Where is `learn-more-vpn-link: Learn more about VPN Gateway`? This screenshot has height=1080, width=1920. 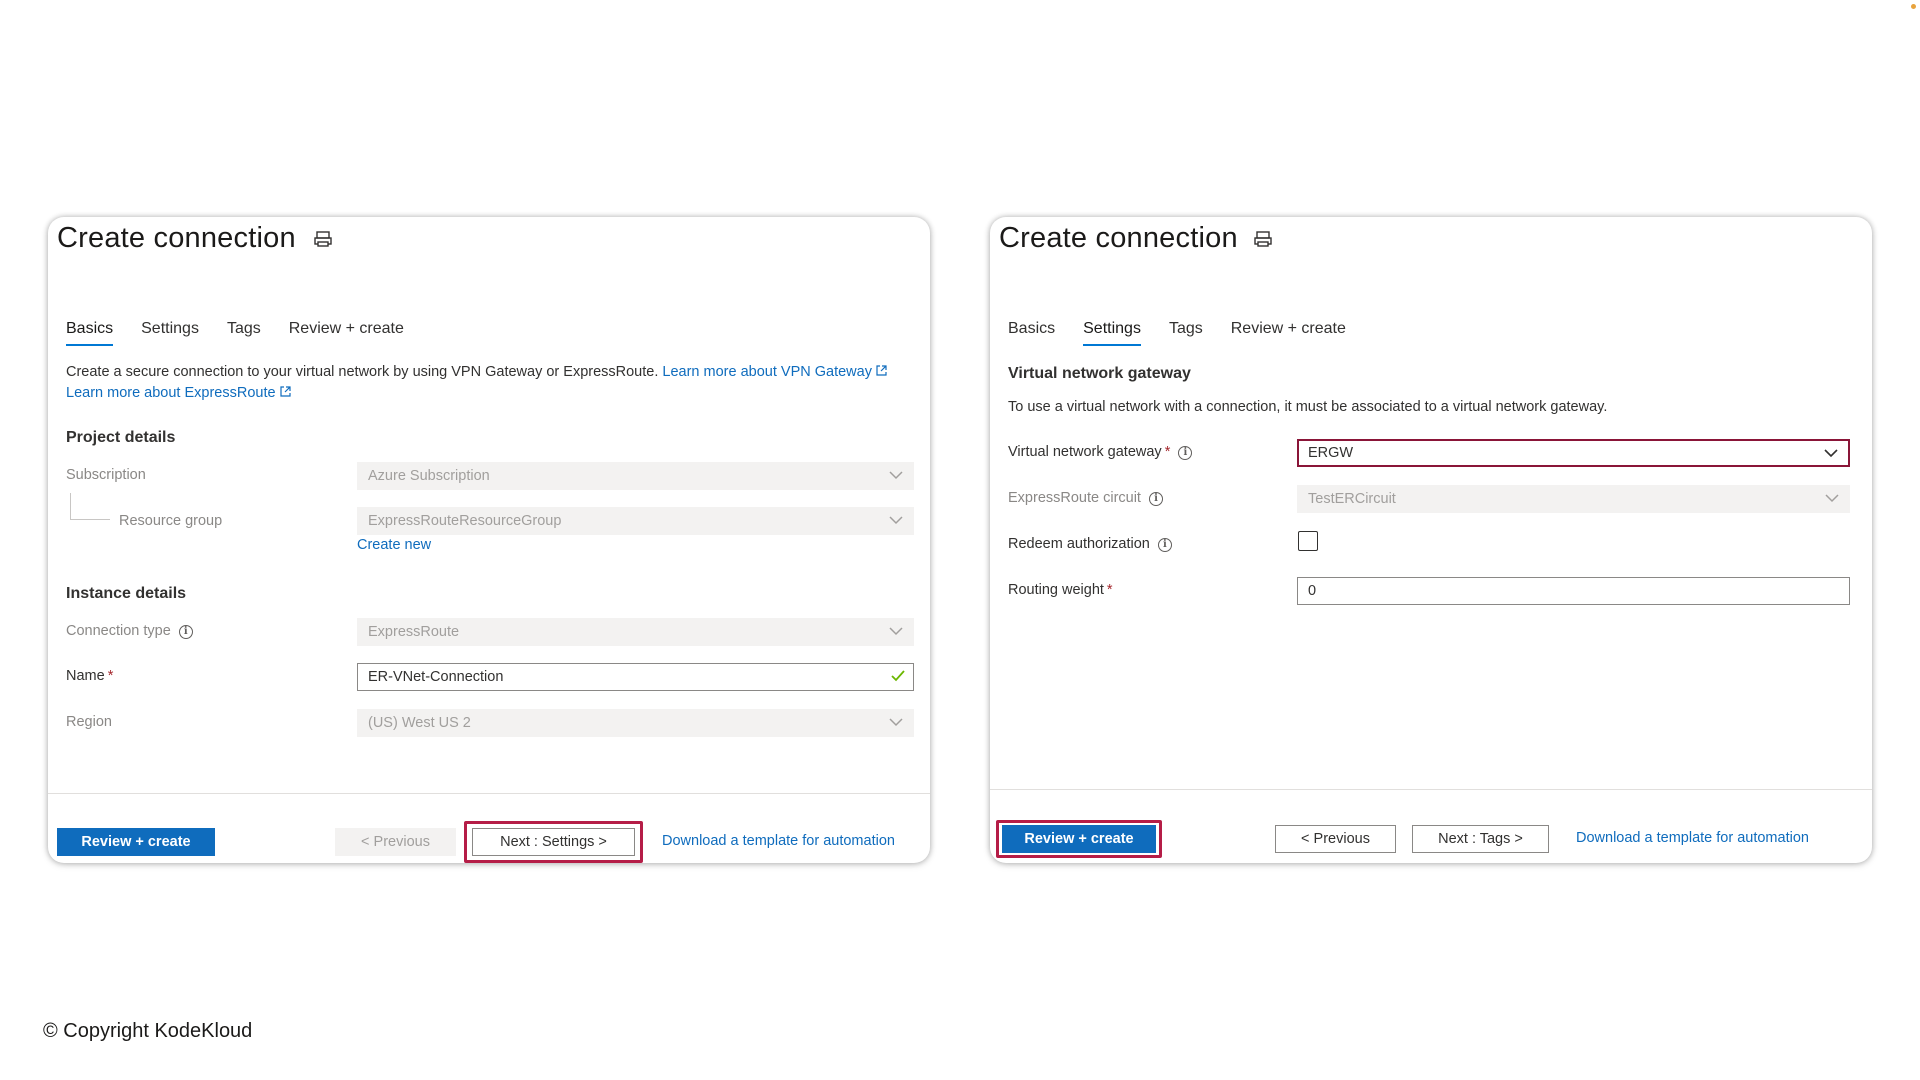
learn-more-vpn-link: Learn more about VPN Gateway is located at coordinates (774, 372).